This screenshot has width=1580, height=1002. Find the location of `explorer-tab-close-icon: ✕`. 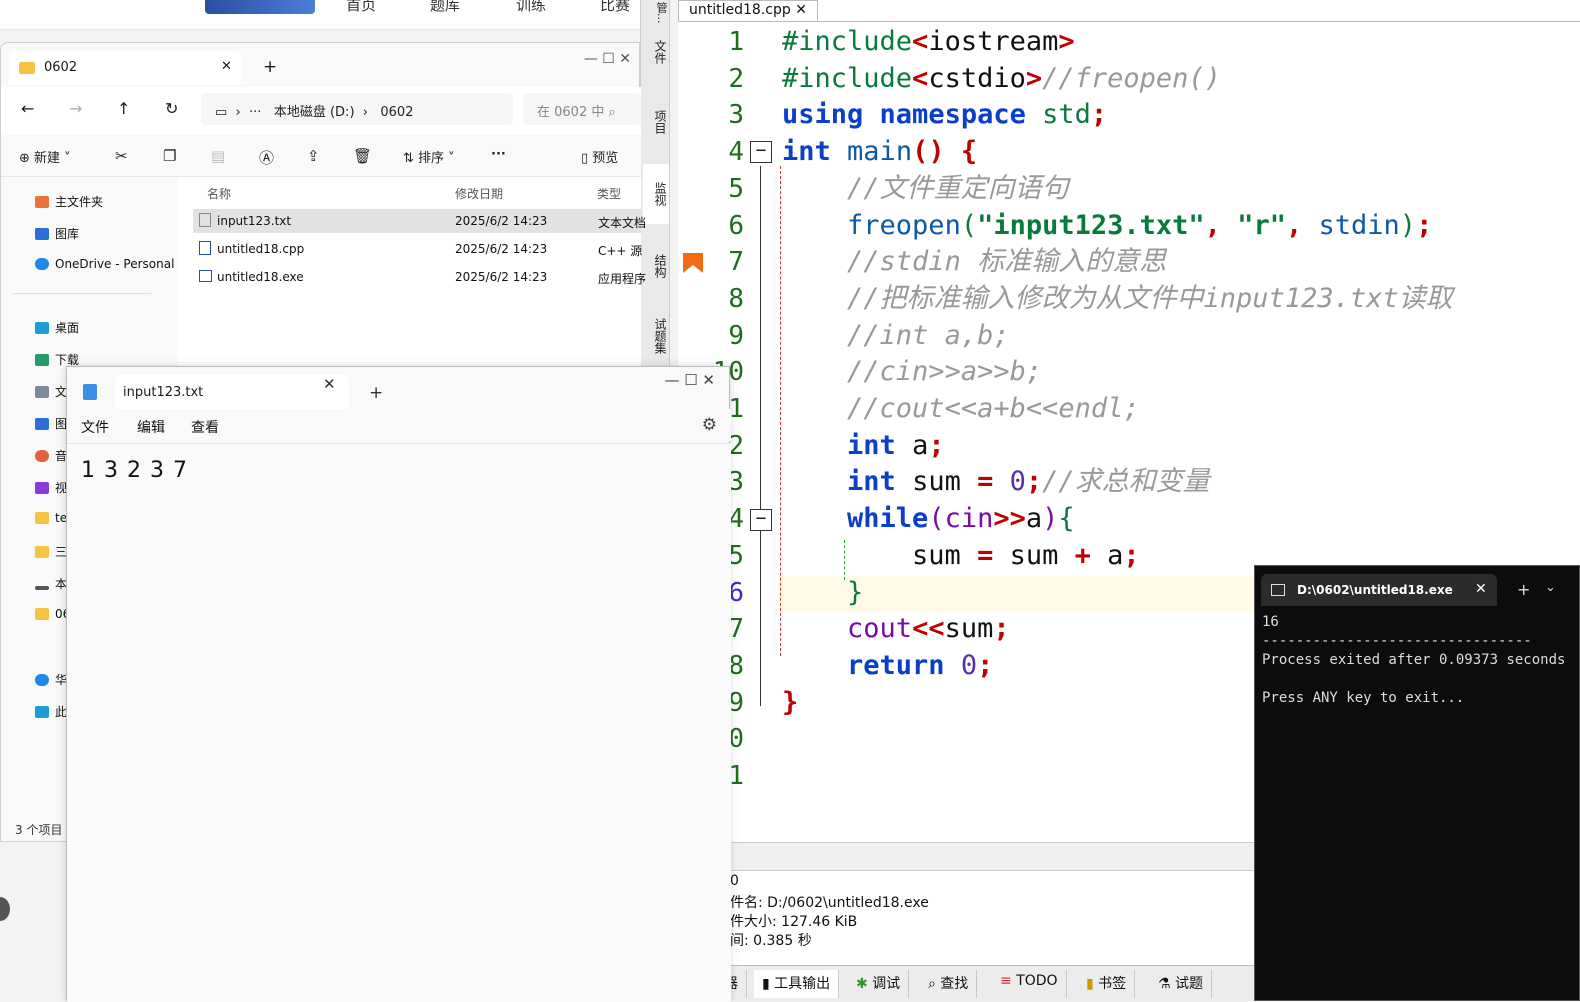

explorer-tab-close-icon: ✕ is located at coordinates (226, 66).